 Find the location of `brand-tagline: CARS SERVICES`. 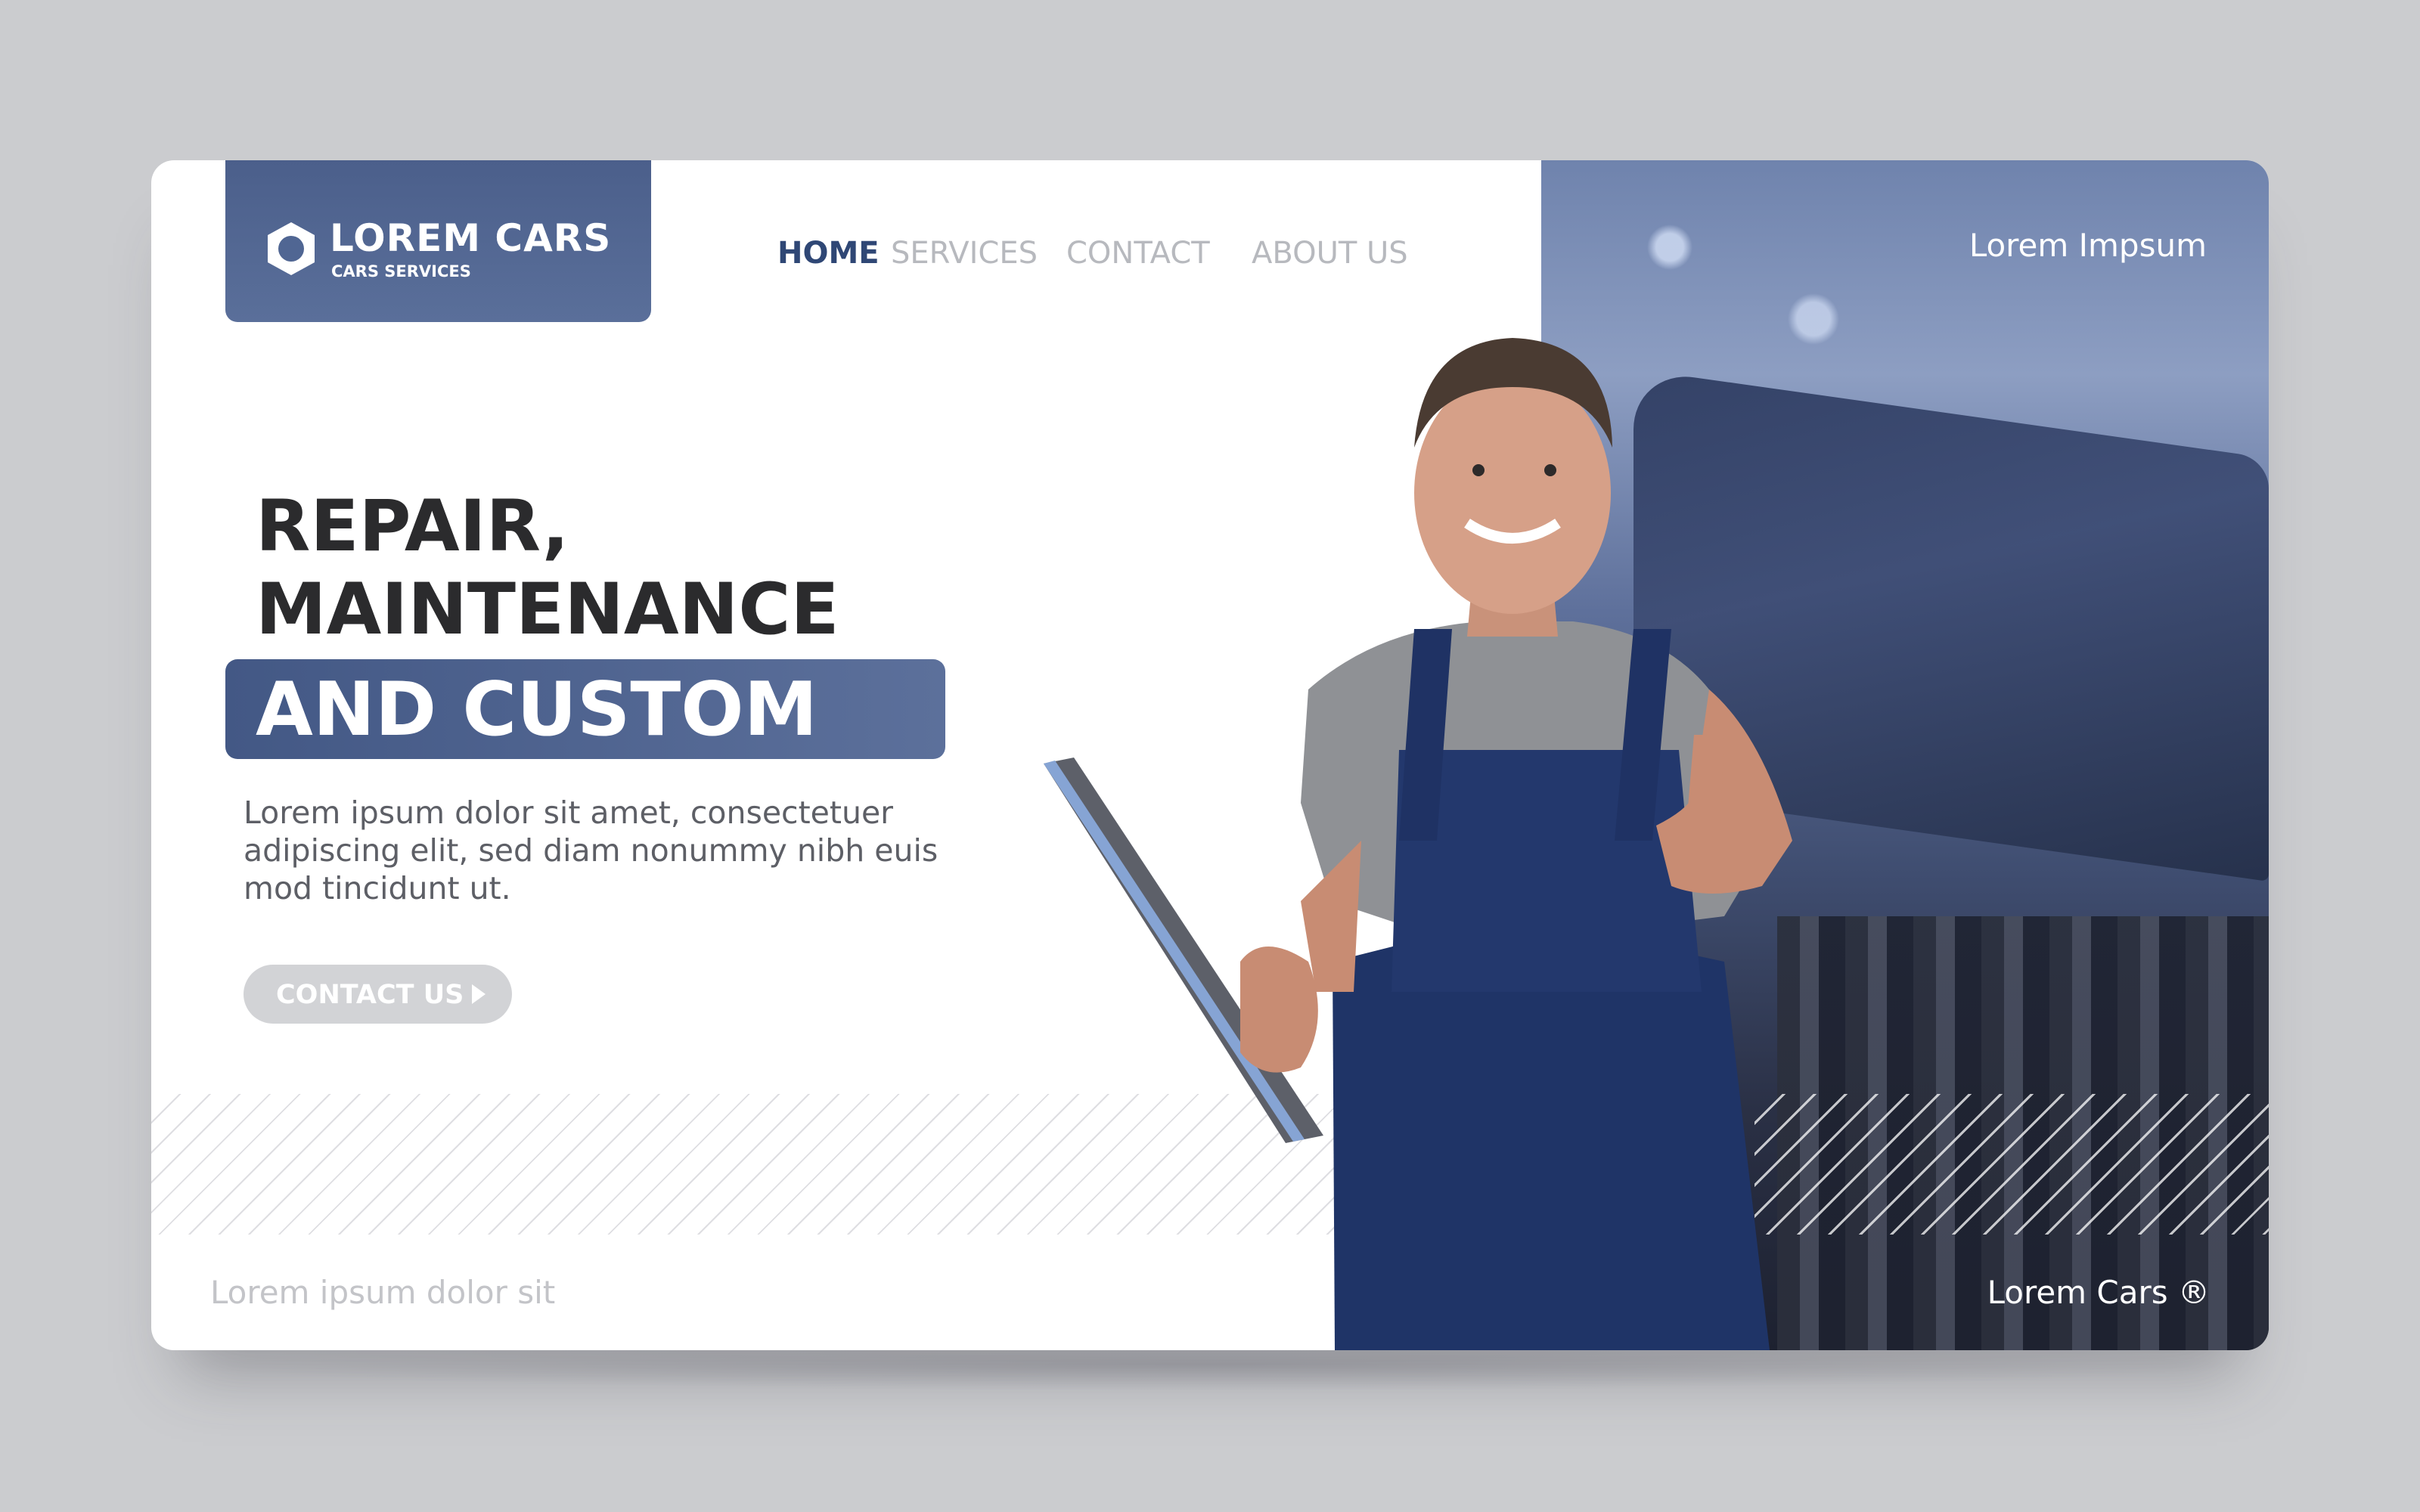

brand-tagline: CARS SERVICES is located at coordinates (401, 271).